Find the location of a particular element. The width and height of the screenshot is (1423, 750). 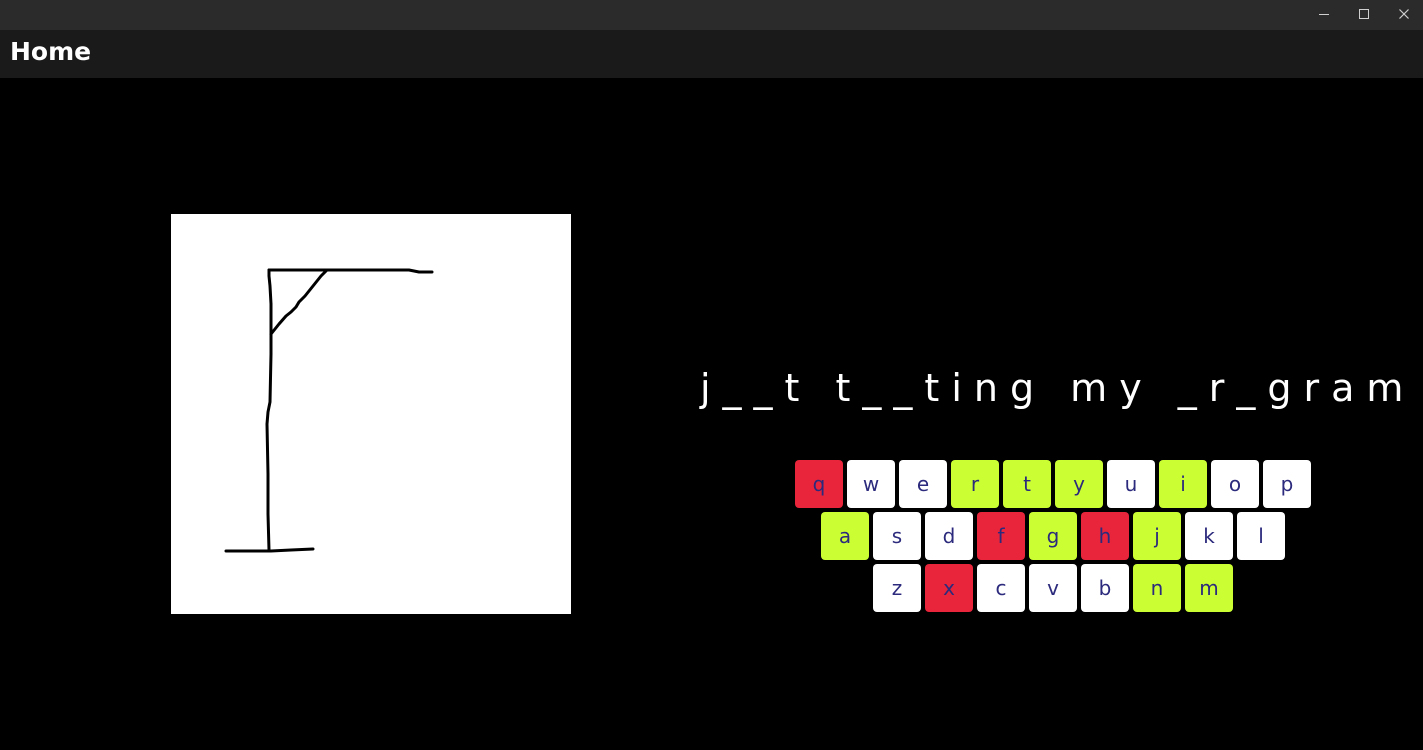

gallows-brace is located at coordinates (298, 302).